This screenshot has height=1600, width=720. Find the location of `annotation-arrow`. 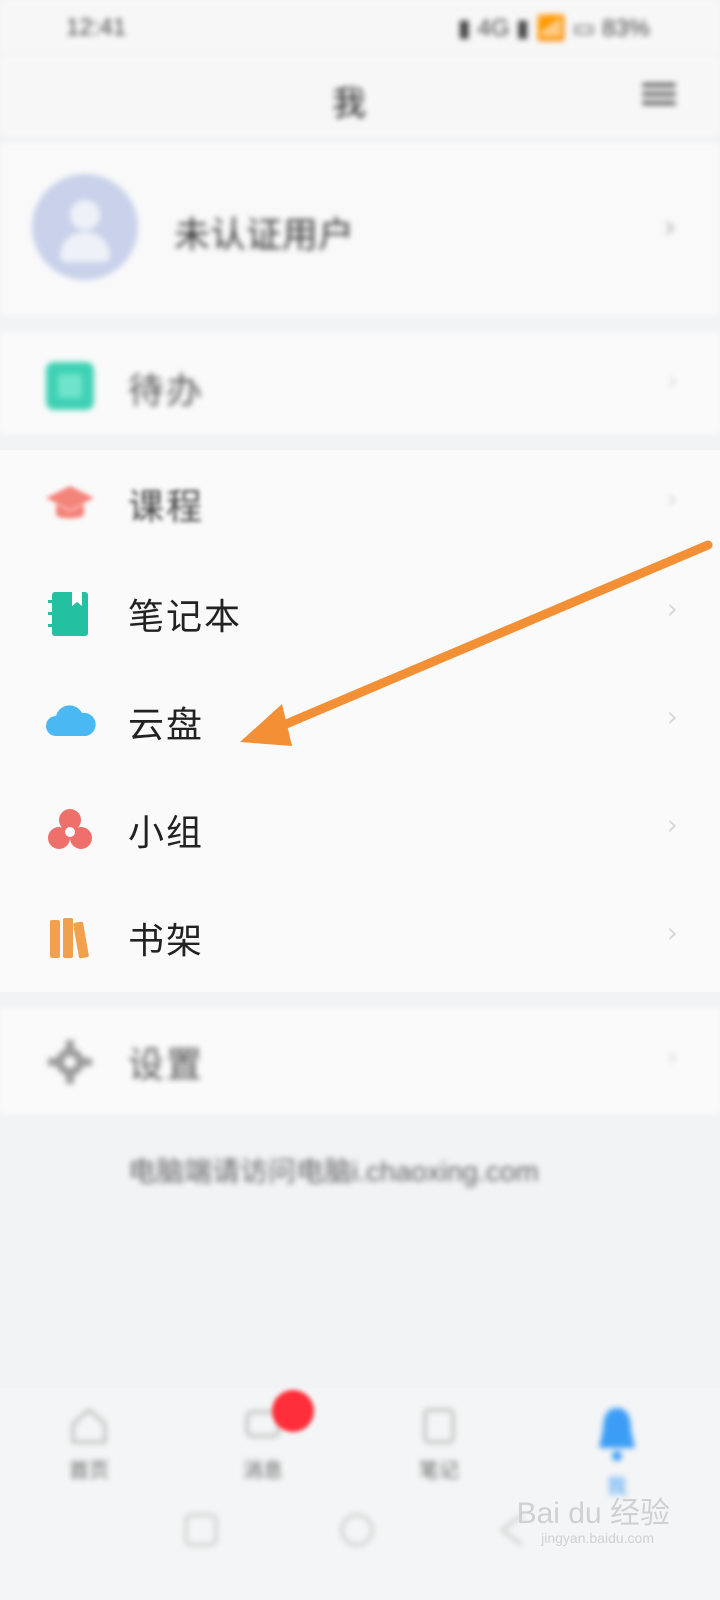

annotation-arrow is located at coordinates (476, 643).